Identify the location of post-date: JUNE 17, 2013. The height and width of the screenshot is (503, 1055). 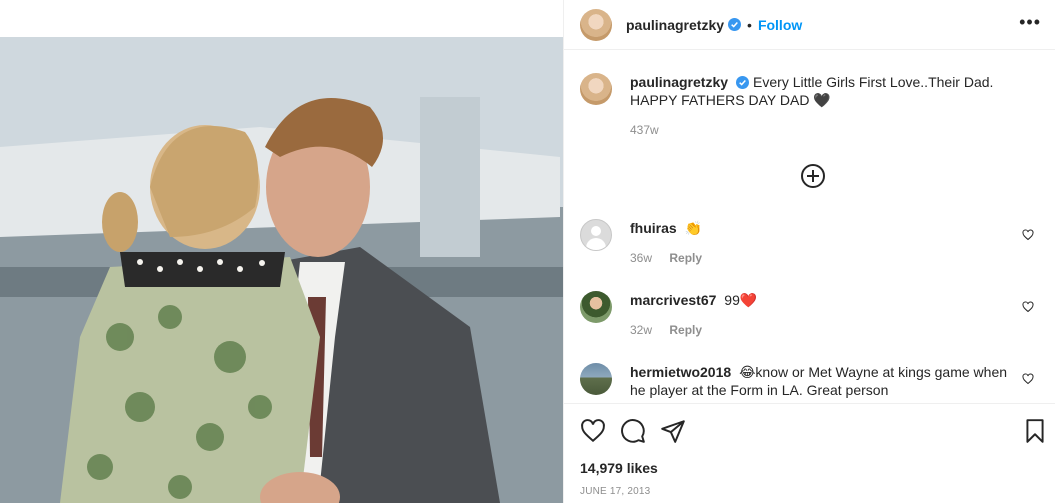
(615, 491).